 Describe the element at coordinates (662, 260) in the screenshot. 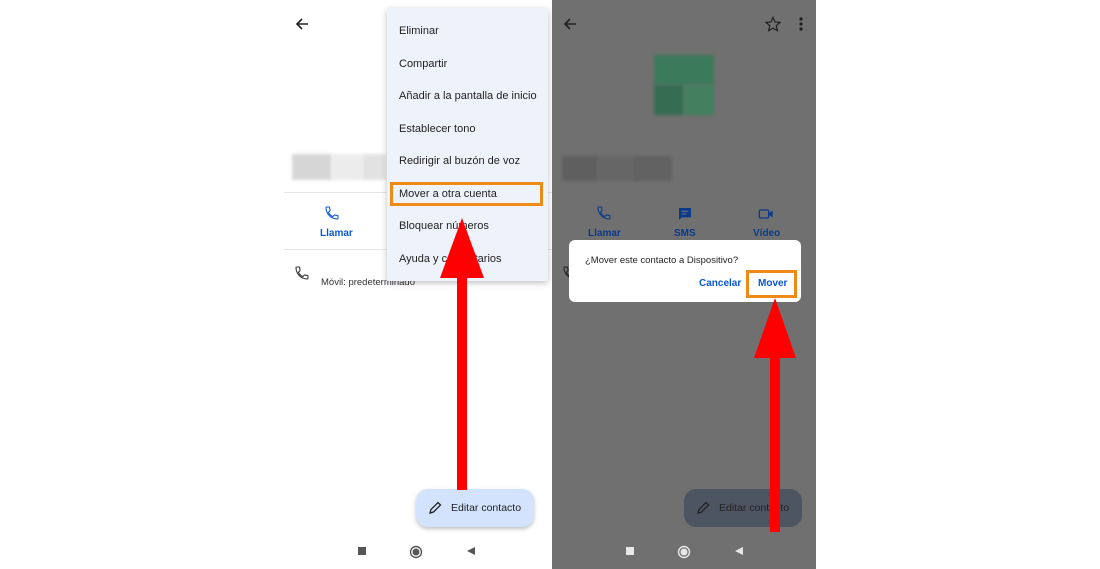

I see `dialog-message: ¿Mover este contacto a Dispositivo?` at that location.